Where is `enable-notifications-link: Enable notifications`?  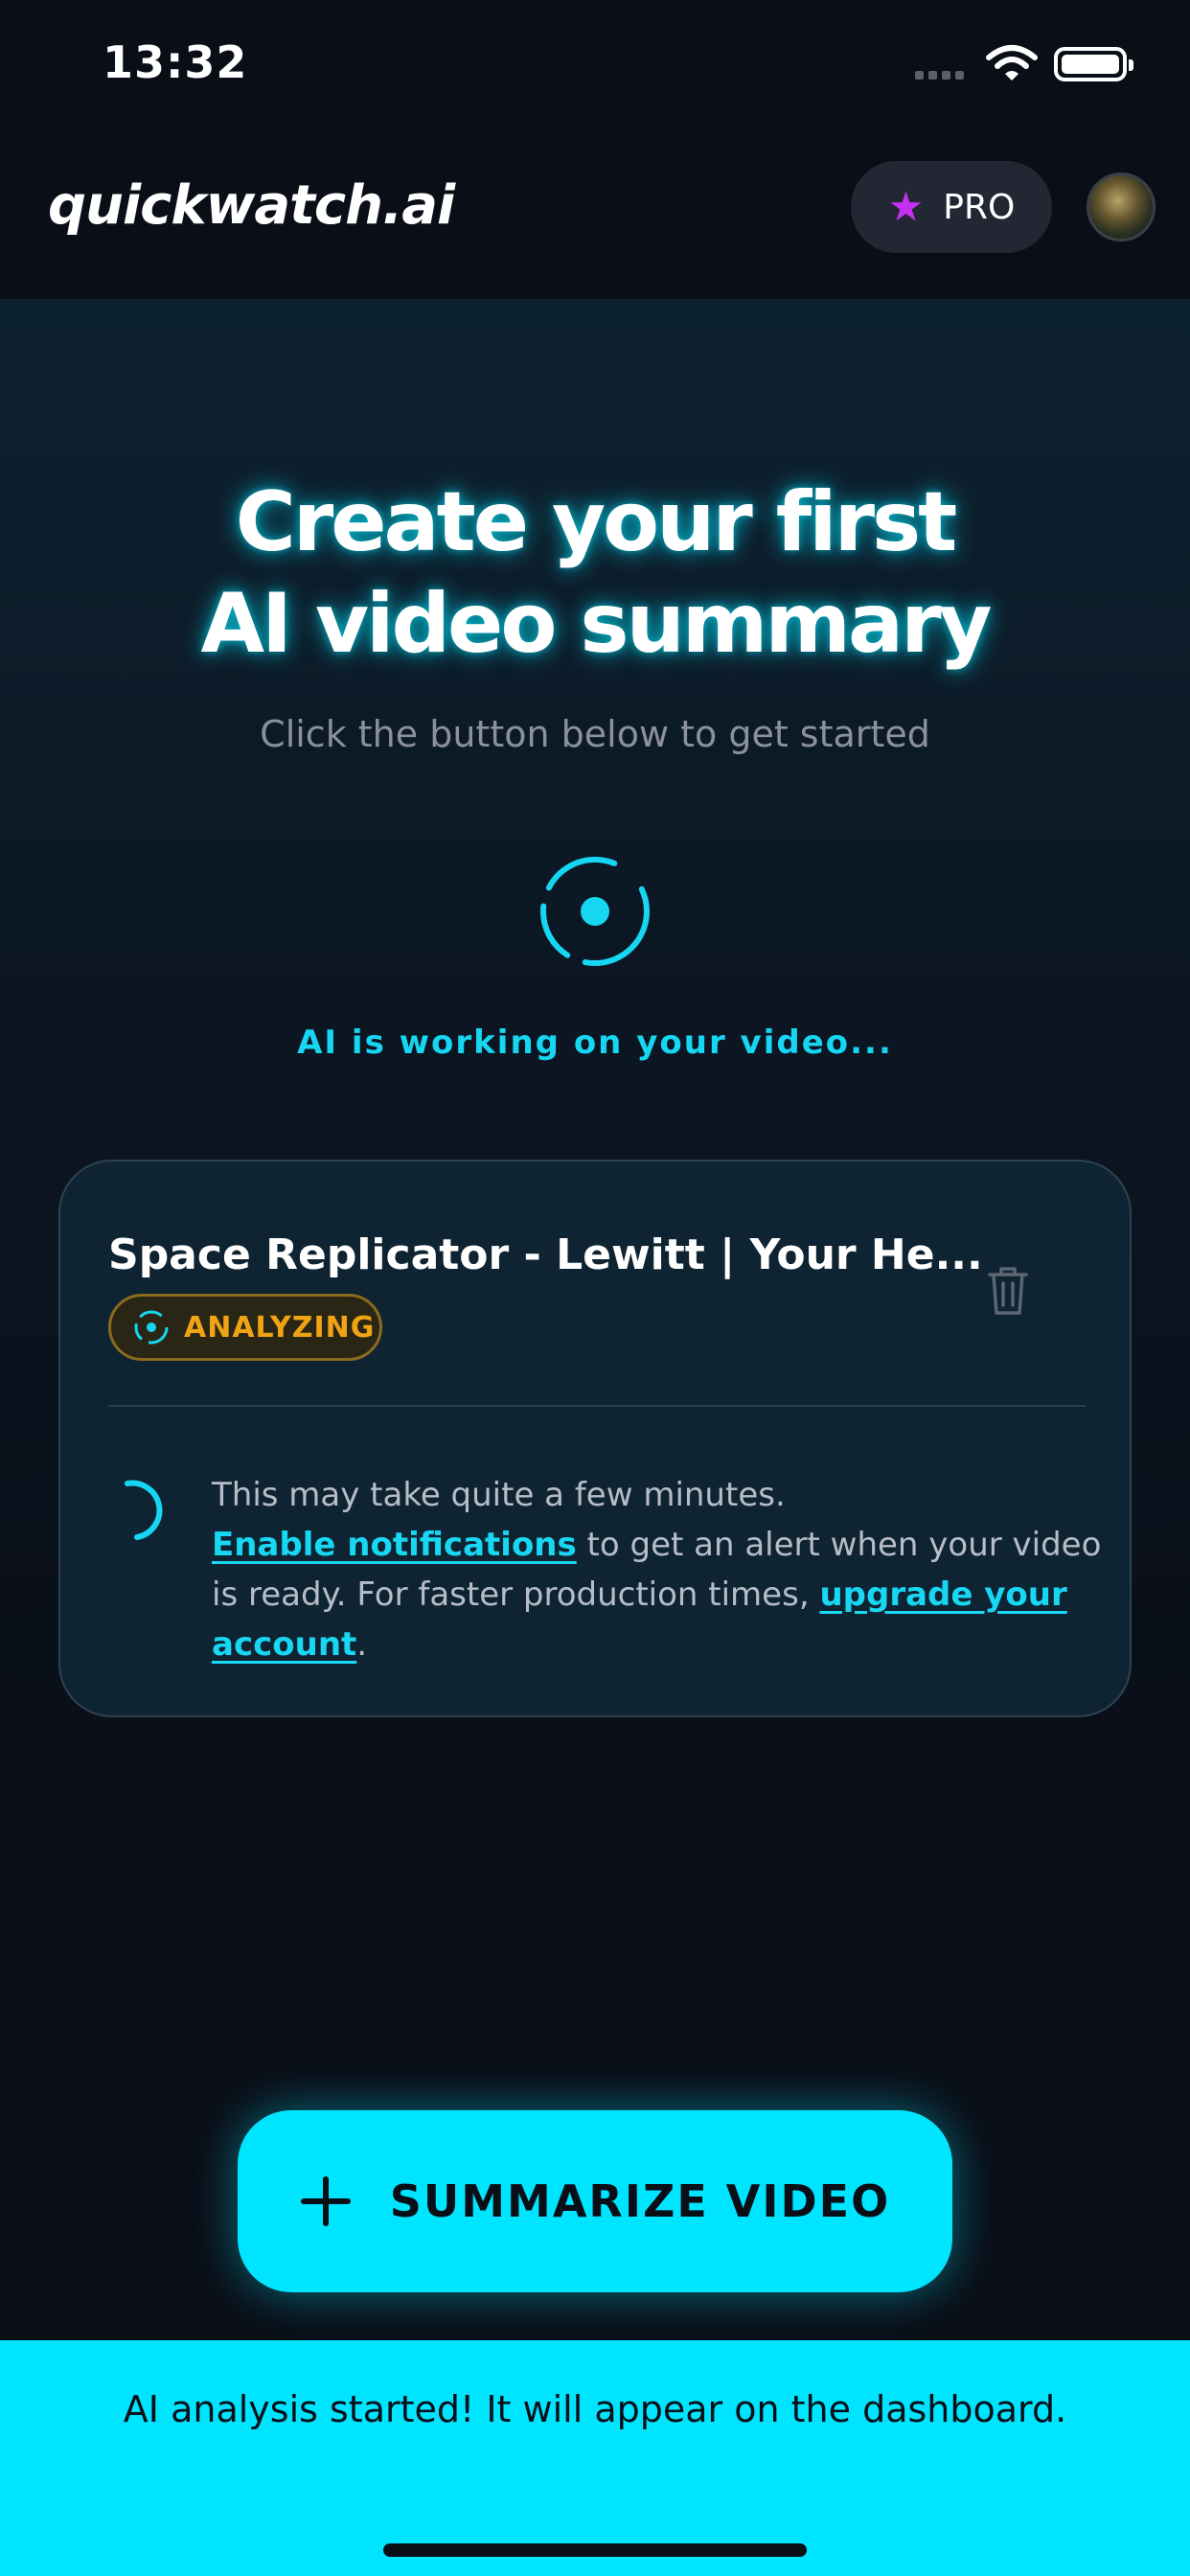 enable-notifications-link: Enable notifications is located at coordinates (395, 1545).